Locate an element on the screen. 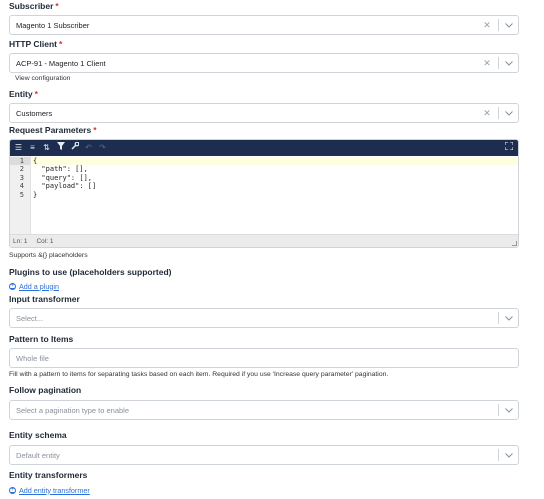  add-plugin-label: Add a plugin is located at coordinates (39, 286).